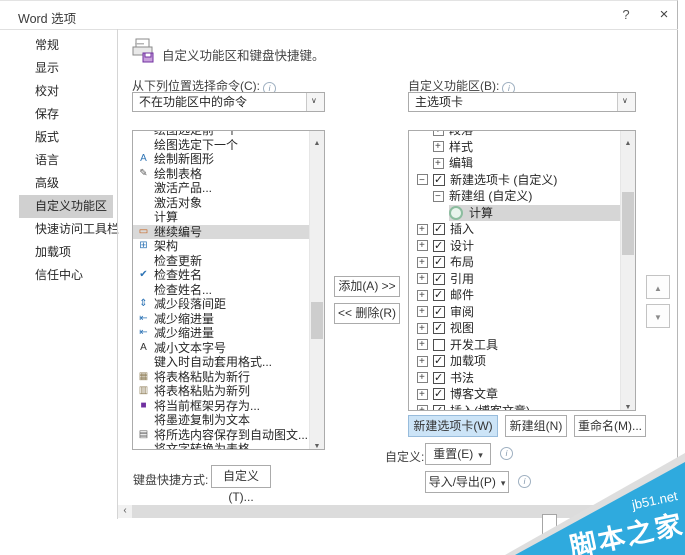  What do you see at coordinates (536, 426) in the screenshot?
I see `new-group-button: 新建组(N)` at bounding box center [536, 426].